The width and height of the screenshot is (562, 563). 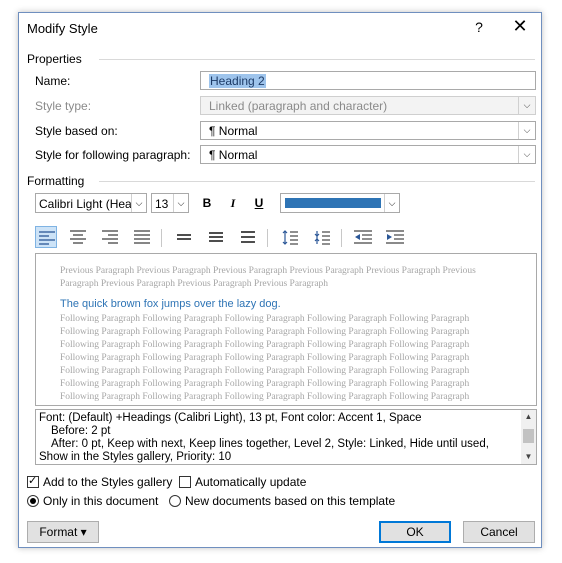 I want to click on properties-section-label: Properties, so click(x=54, y=59).